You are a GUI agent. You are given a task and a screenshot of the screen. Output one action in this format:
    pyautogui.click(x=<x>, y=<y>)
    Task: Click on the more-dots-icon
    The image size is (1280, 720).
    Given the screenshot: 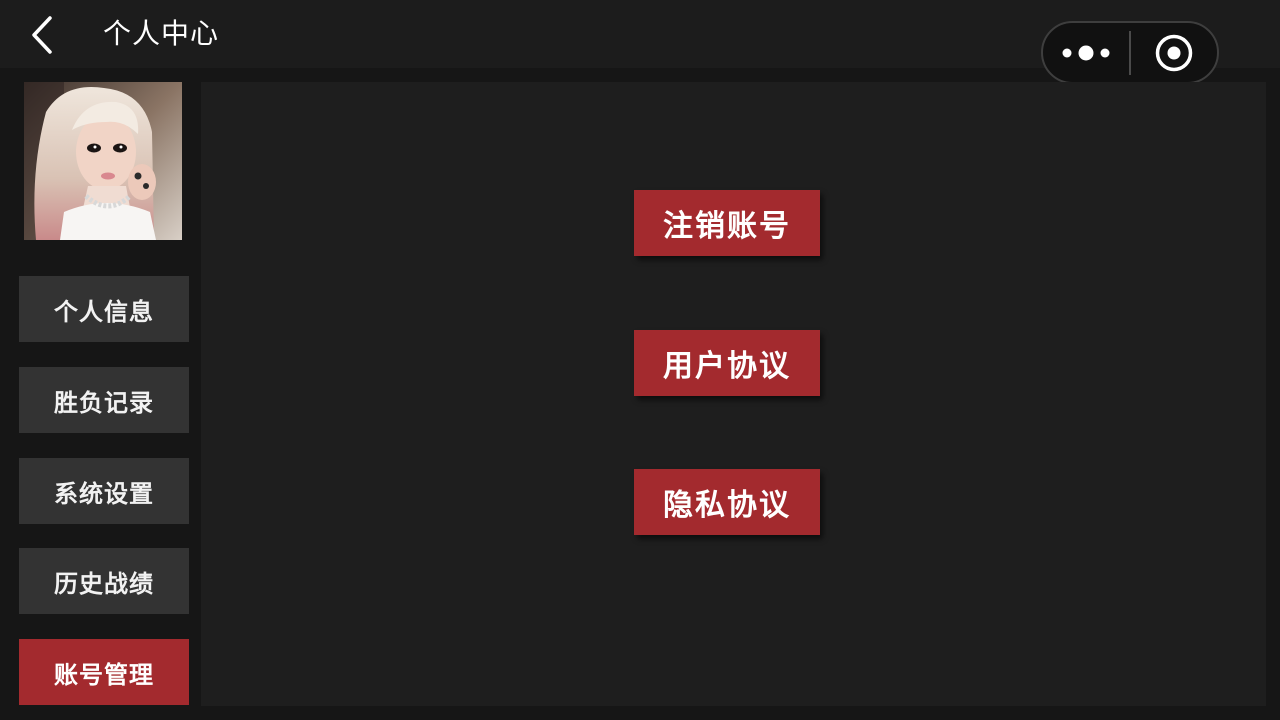 What is the action you would take?
    pyautogui.click(x=1086, y=52)
    